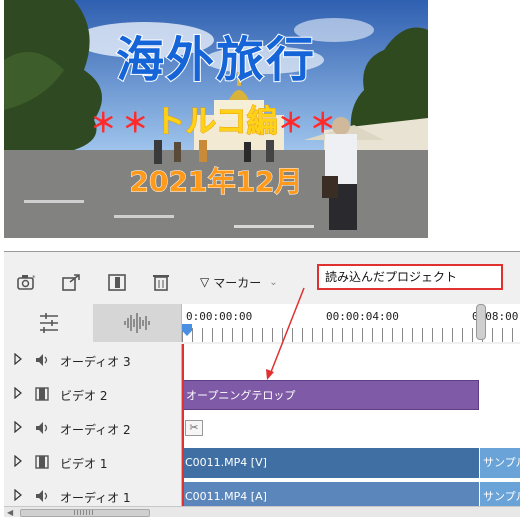  I want to click on scrollbar-grip, so click(84, 512).